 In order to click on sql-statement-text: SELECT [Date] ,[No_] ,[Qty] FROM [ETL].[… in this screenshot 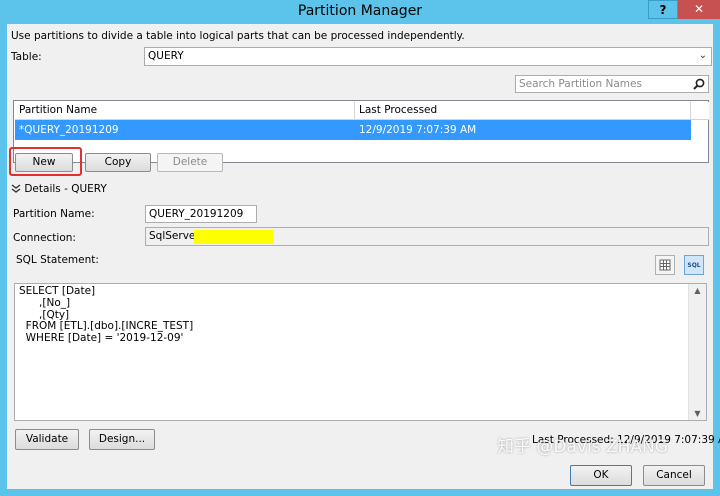, I will do `click(106, 315)`.